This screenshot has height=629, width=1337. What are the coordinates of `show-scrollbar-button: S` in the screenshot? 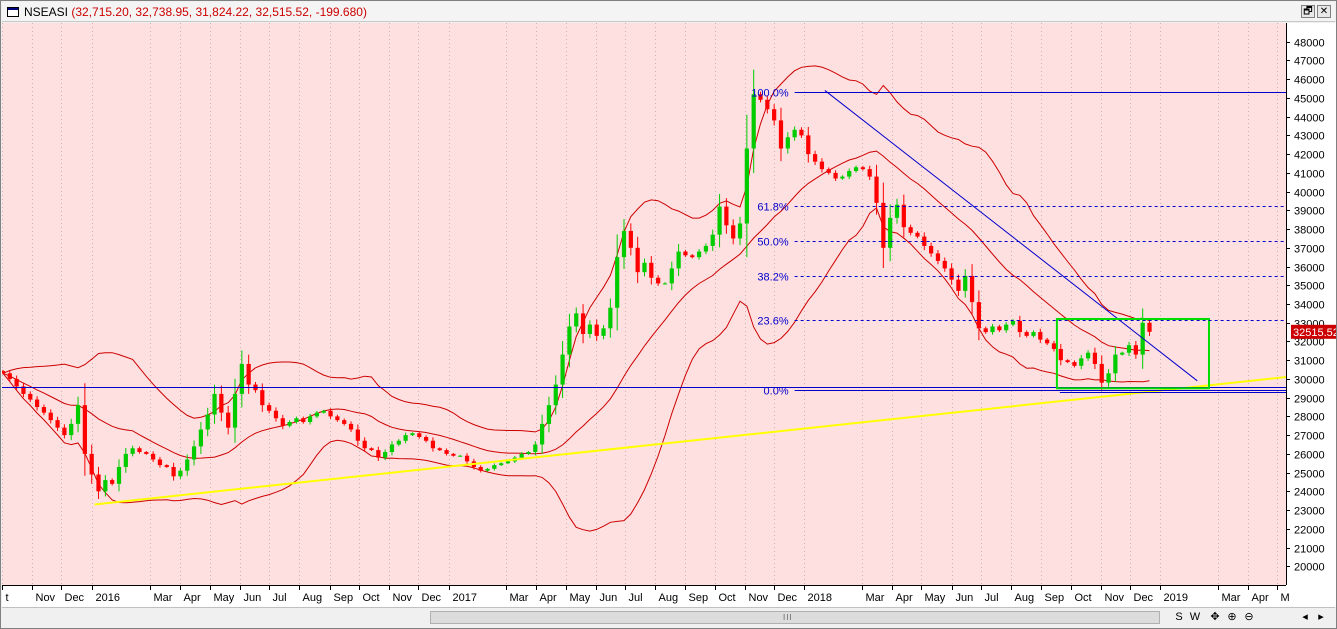 It's located at (1179, 617).